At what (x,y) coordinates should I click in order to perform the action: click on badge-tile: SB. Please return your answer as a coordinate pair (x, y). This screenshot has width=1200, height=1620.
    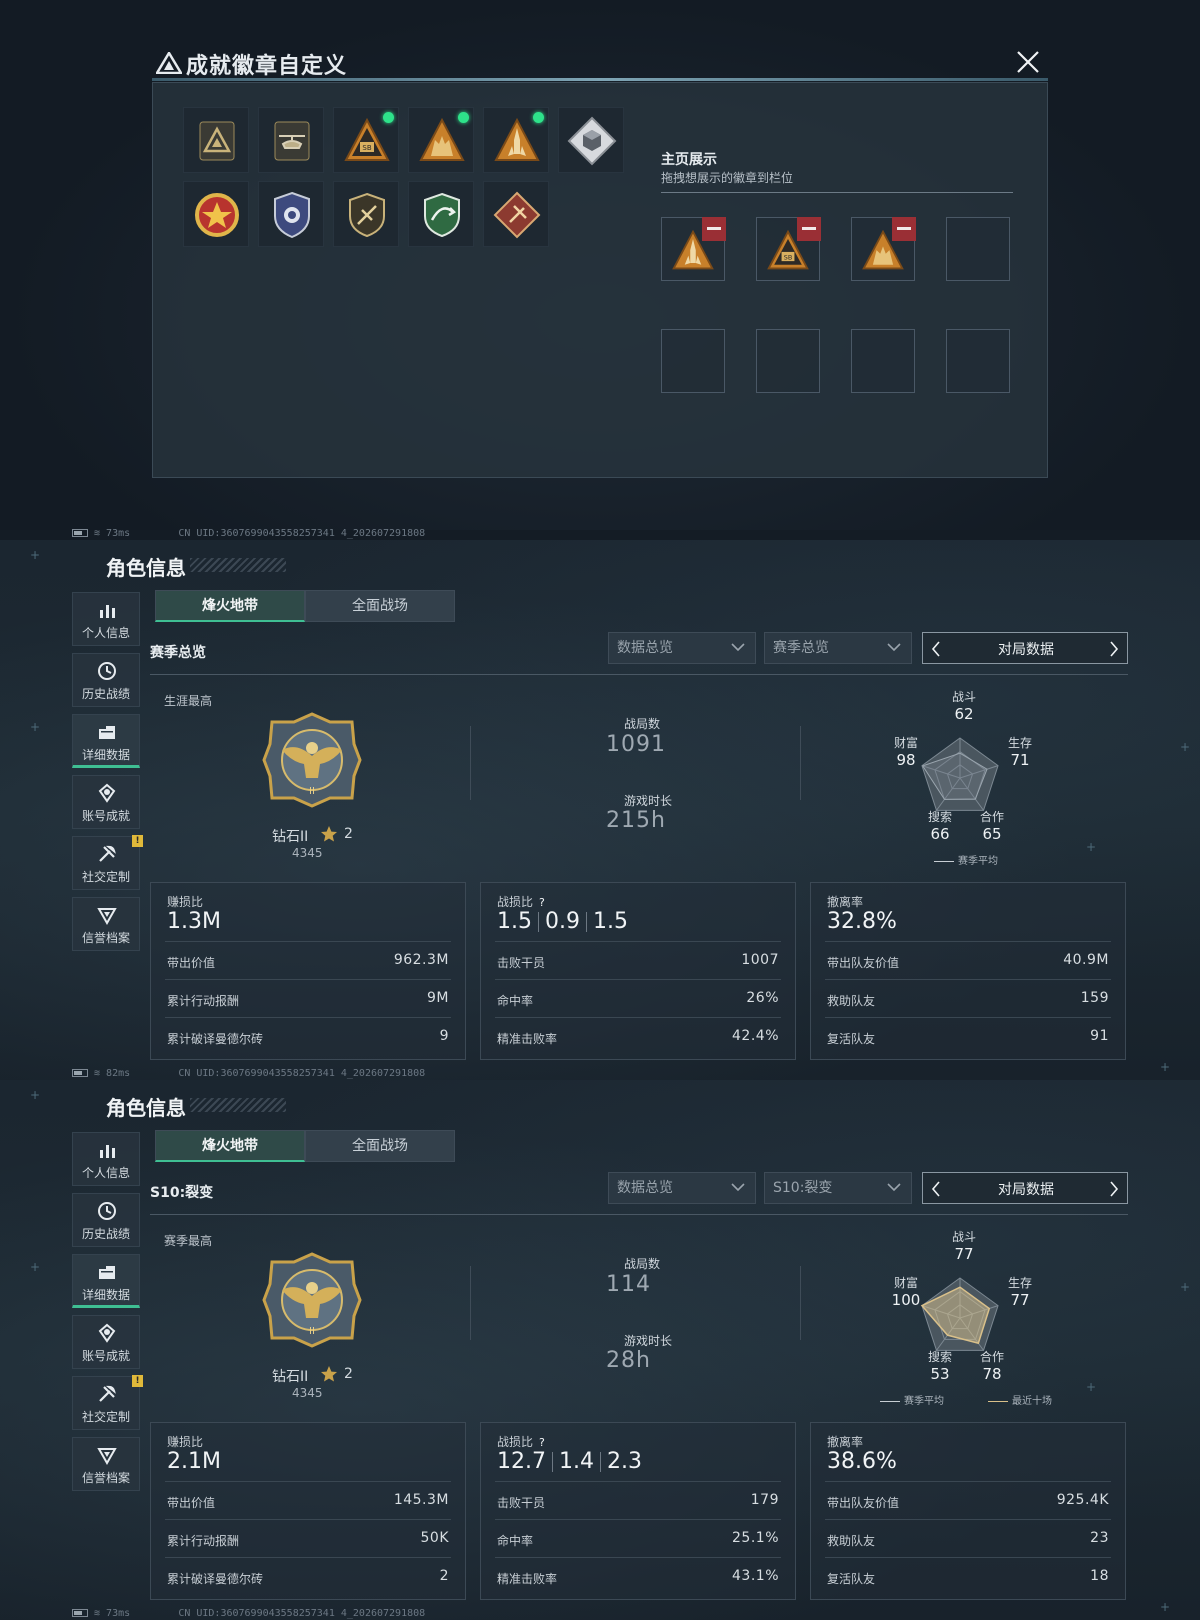
    Looking at the image, I should click on (366, 140).